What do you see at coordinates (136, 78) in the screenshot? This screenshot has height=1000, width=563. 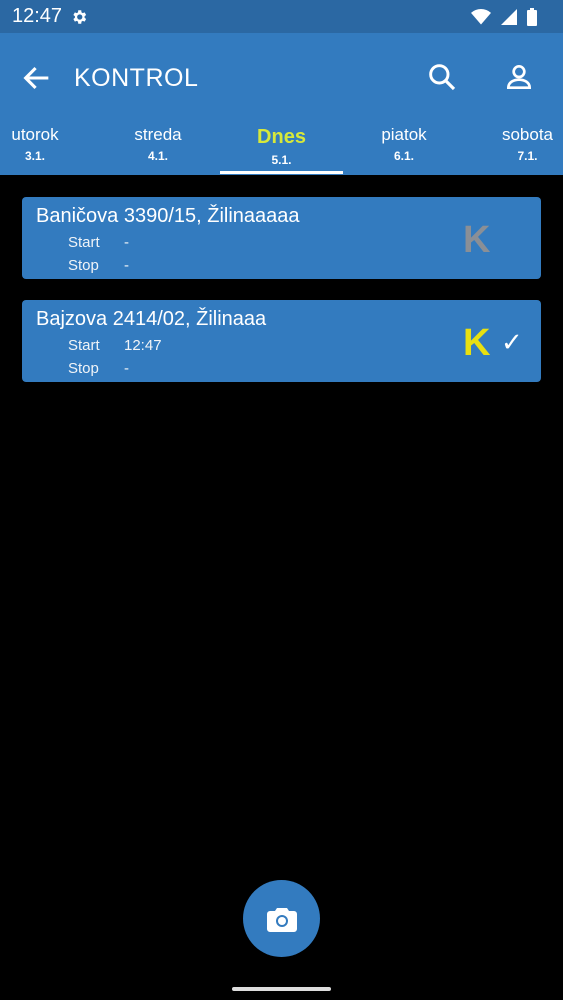 I see `page-title: KONTROL` at bounding box center [136, 78].